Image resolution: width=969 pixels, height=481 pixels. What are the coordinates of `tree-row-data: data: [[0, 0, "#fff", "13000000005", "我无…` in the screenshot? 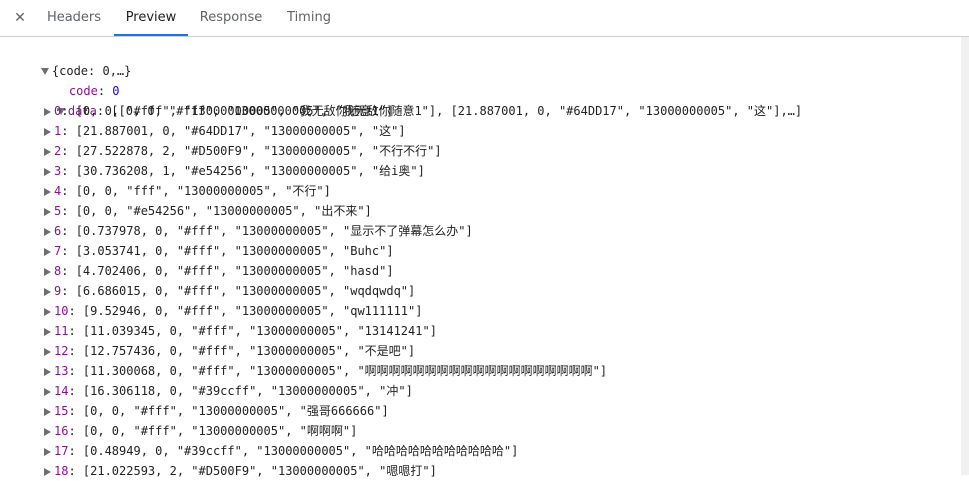 It's located at (415, 99).